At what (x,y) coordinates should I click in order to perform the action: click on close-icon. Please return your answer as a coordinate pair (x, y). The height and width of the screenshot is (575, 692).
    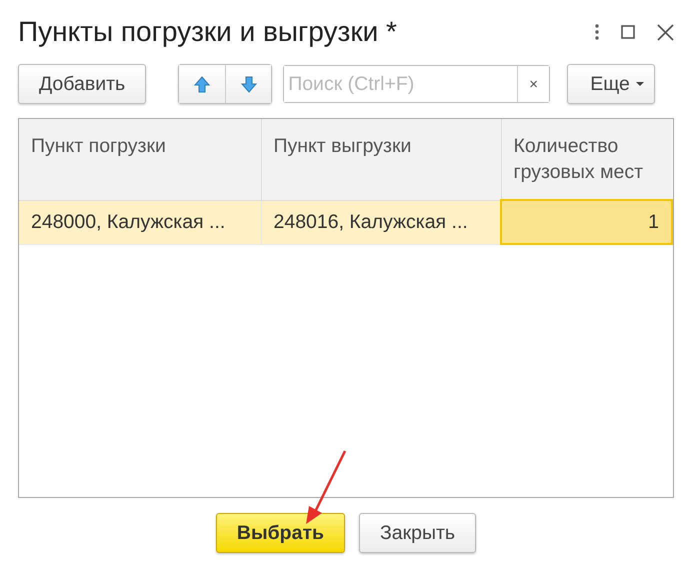
    Looking at the image, I should click on (665, 32).